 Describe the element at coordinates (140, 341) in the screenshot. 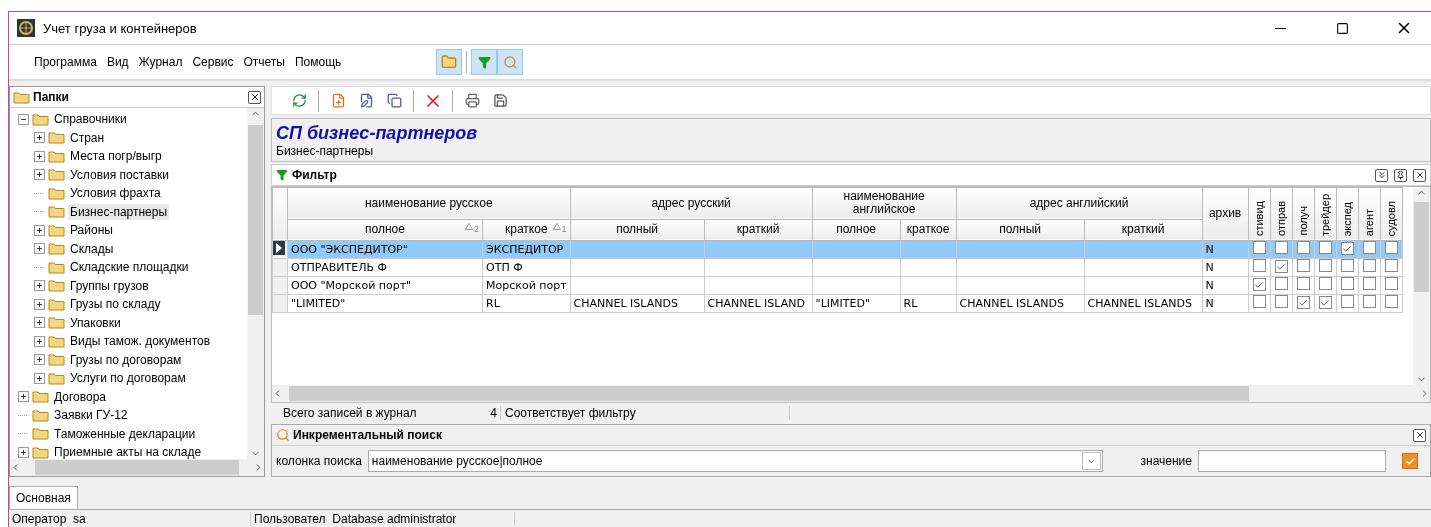

I see `tree-item: Виды тамож. документов` at that location.